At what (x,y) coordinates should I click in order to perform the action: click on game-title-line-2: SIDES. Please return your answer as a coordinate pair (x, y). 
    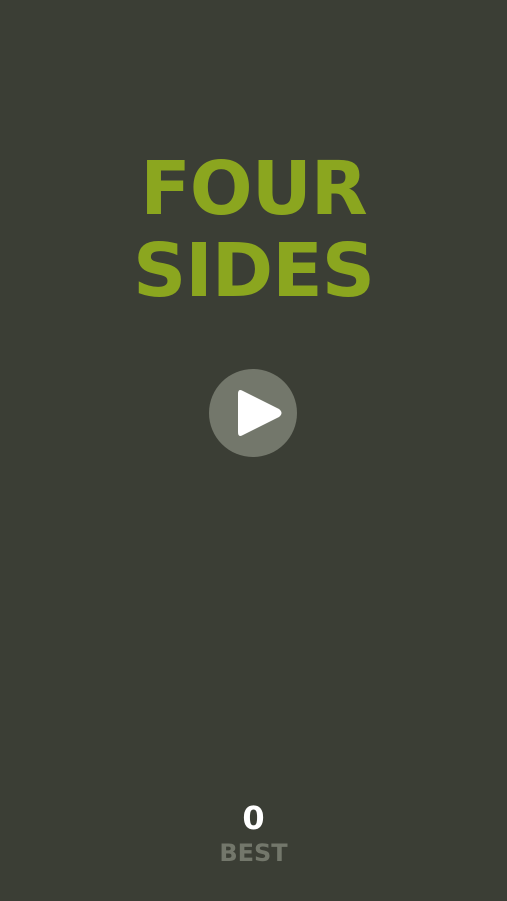
    Looking at the image, I should click on (253, 271).